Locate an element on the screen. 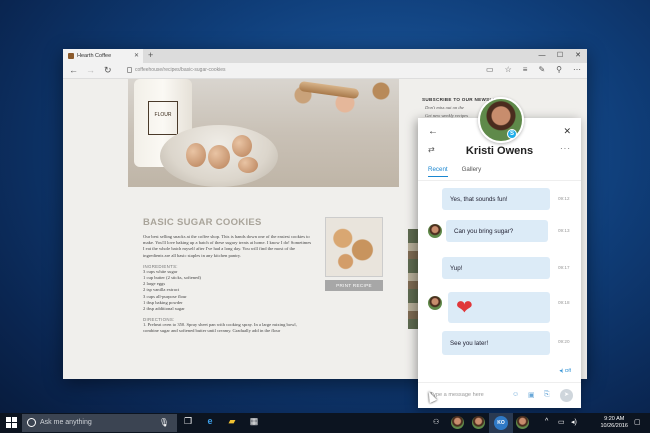 Image resolution: width=650 pixels, height=433 pixels. message-text: Yup! is located at coordinates (456, 268).